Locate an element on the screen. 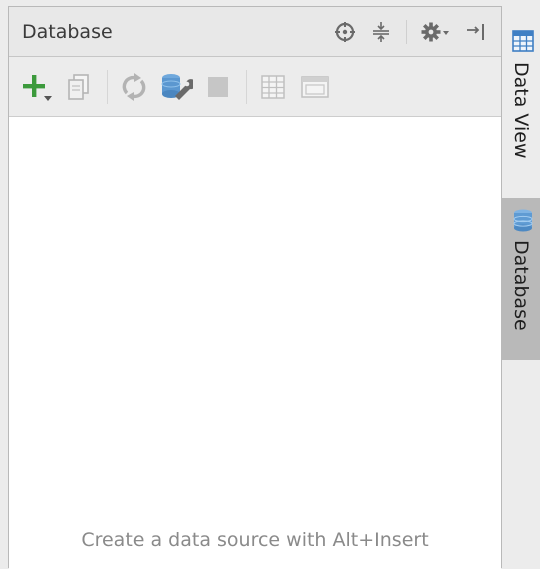  refresh-icon is located at coordinates (134, 87).